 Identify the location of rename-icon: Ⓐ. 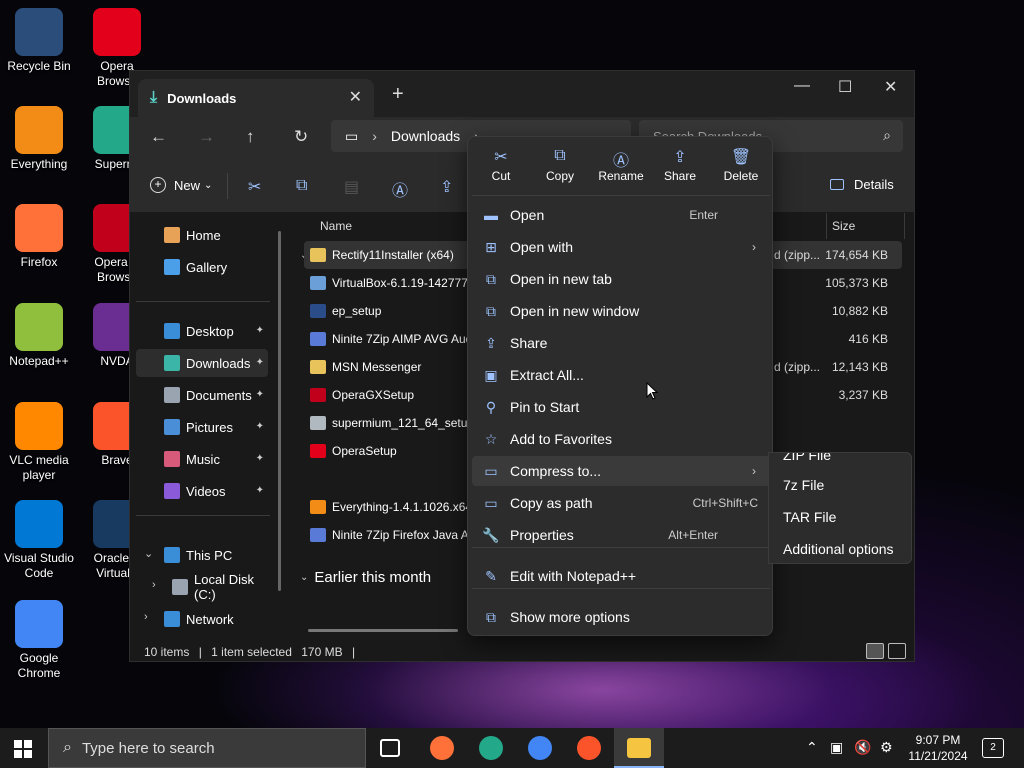
(400, 189).